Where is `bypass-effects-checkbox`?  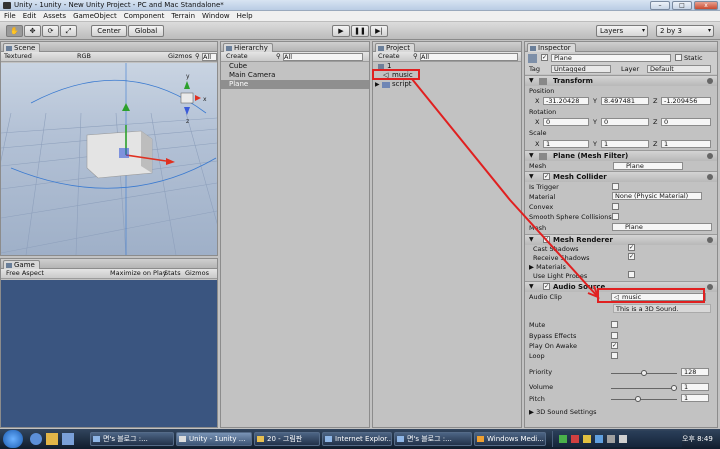
bypass-effects-checkbox is located at coordinates (614, 335).